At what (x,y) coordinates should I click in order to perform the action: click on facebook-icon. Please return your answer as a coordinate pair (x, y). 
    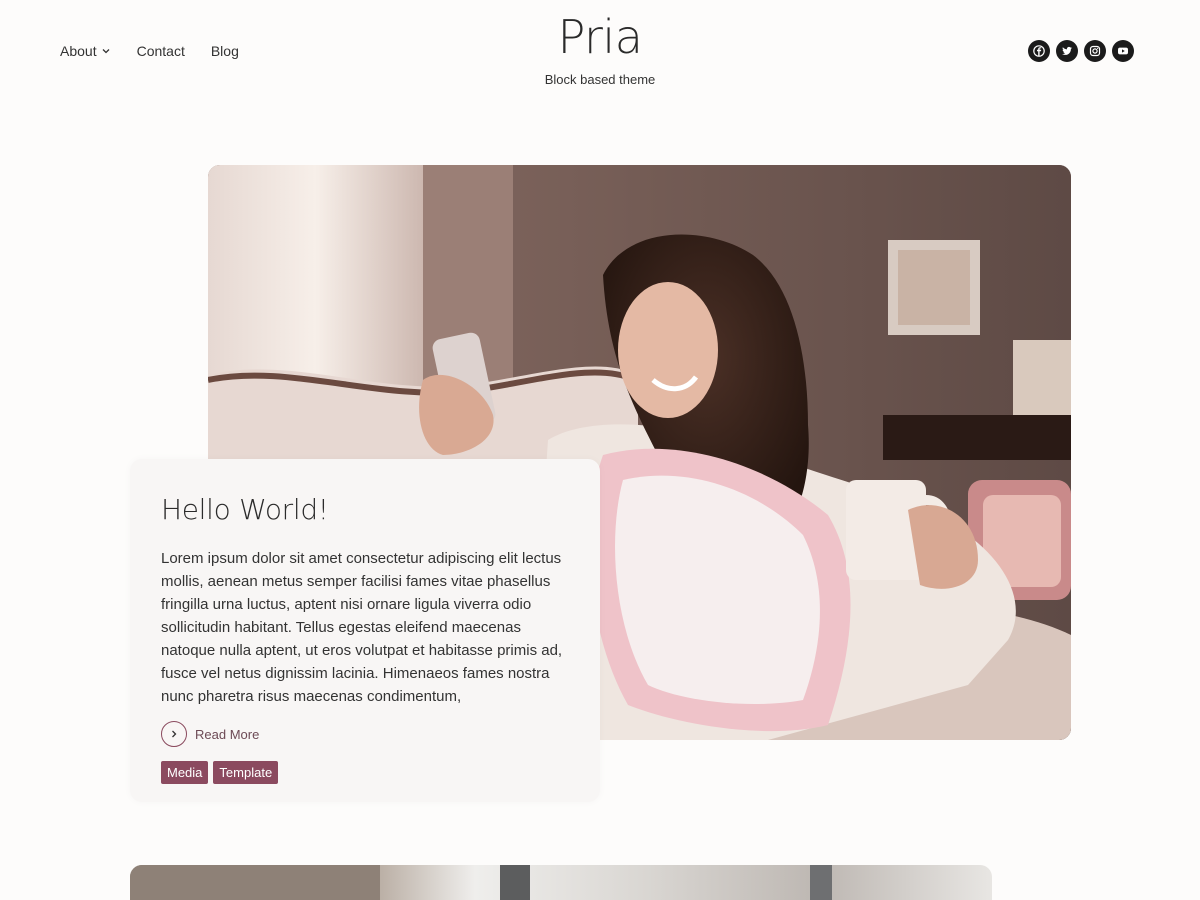
    Looking at the image, I should click on (1039, 51).